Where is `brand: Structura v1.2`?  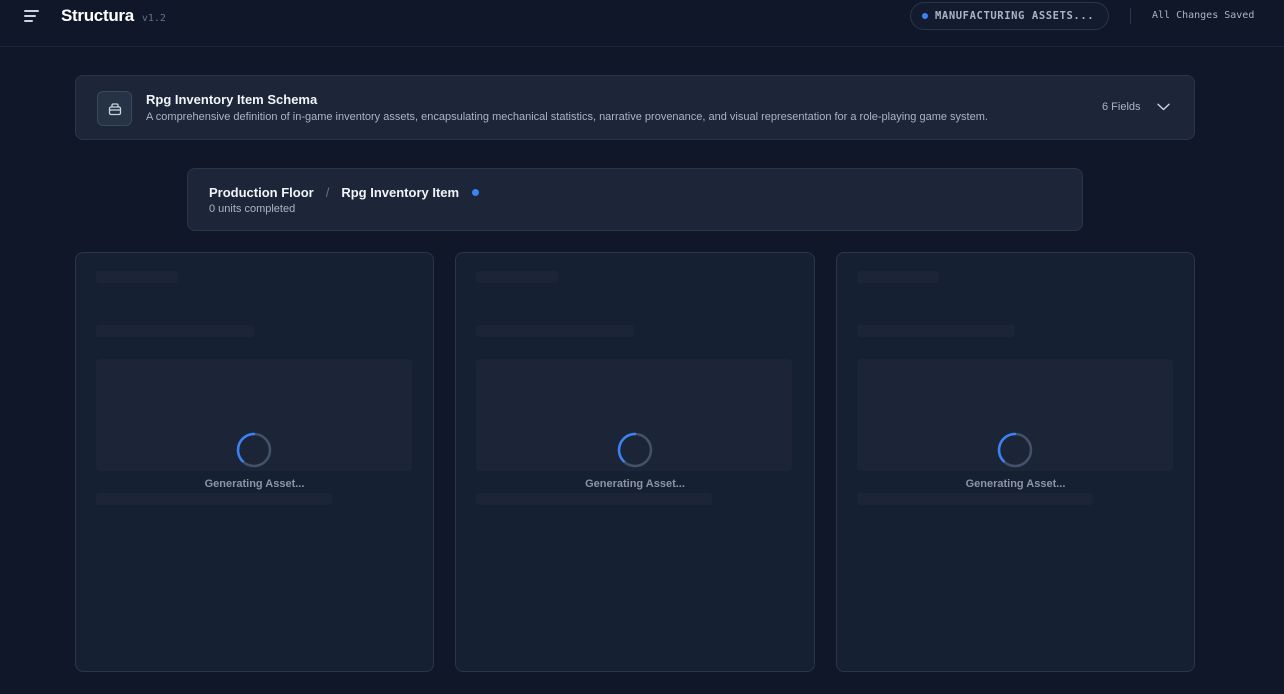 brand: Structura v1.2 is located at coordinates (113, 16).